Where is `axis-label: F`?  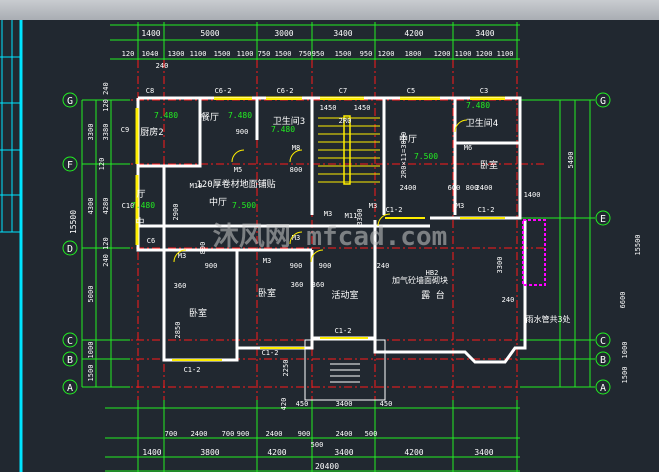
axis-label: F is located at coordinates (70, 165).